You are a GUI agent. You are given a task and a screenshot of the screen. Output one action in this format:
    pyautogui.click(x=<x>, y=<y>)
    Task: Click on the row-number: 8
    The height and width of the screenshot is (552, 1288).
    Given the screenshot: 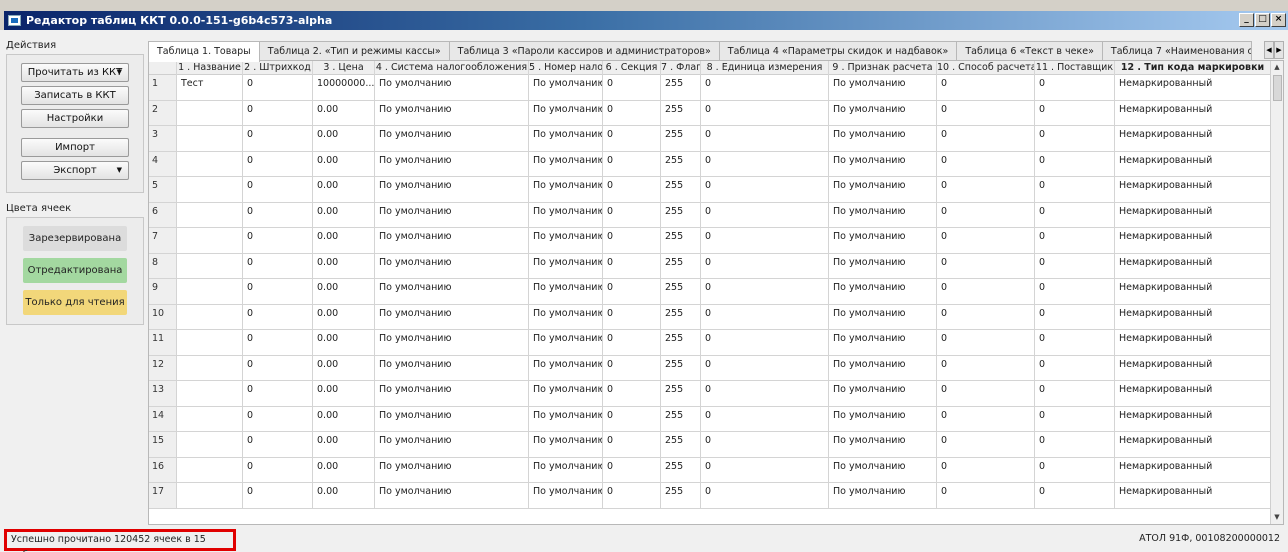 What is the action you would take?
    pyautogui.click(x=163, y=265)
    